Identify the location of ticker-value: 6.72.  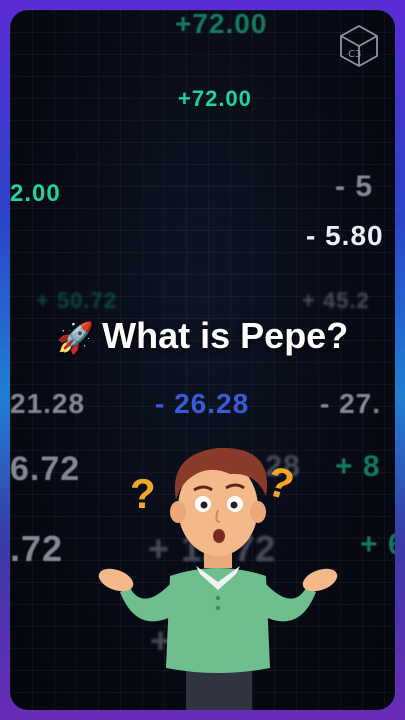
(45, 469).